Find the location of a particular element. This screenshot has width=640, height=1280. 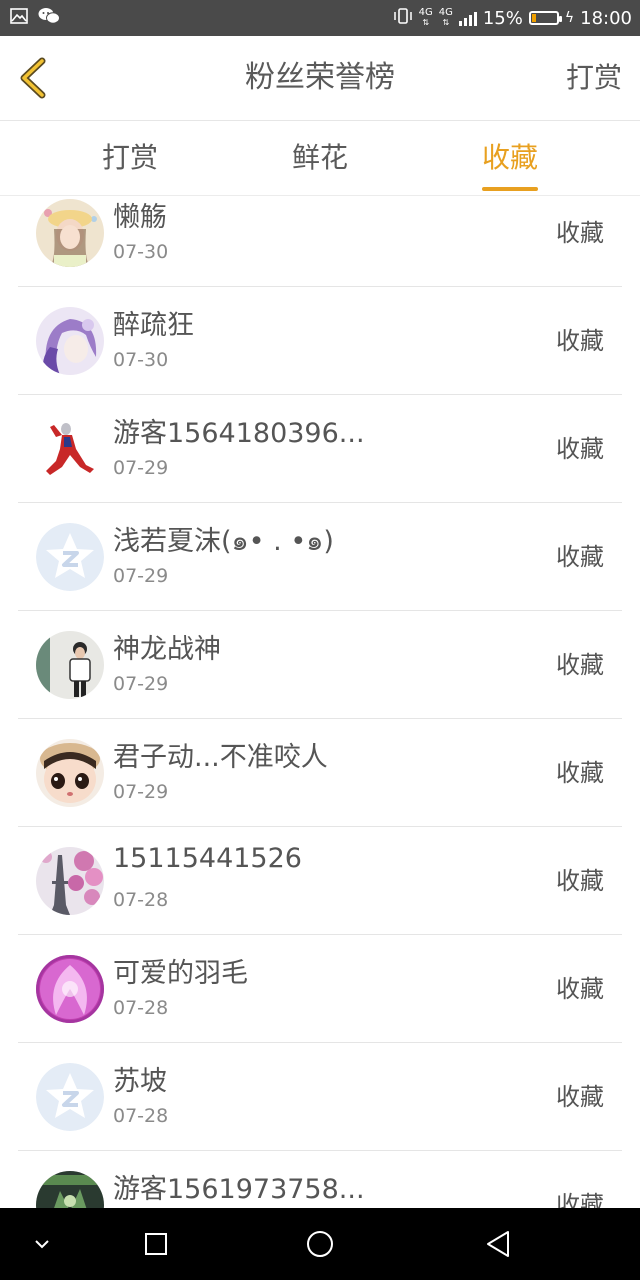

reward-button: 打赏 is located at coordinates (594, 78).